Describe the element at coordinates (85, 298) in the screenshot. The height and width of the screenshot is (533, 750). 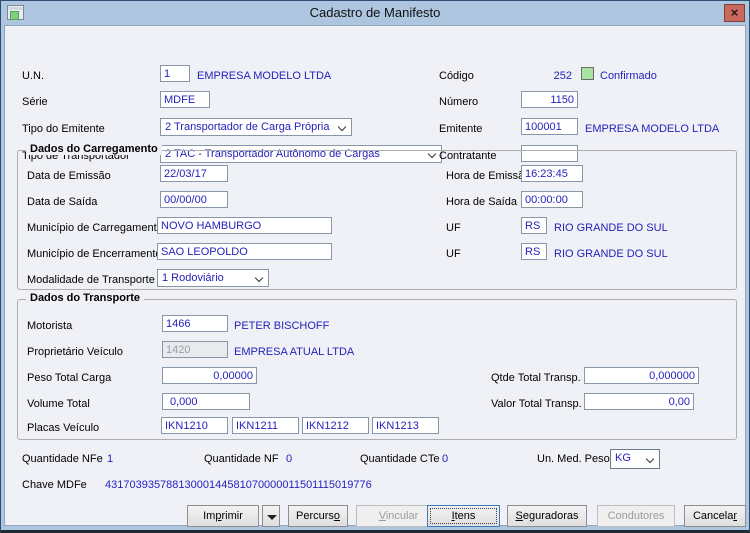
I see `transporte-group-title: Dados do Transporte` at that location.